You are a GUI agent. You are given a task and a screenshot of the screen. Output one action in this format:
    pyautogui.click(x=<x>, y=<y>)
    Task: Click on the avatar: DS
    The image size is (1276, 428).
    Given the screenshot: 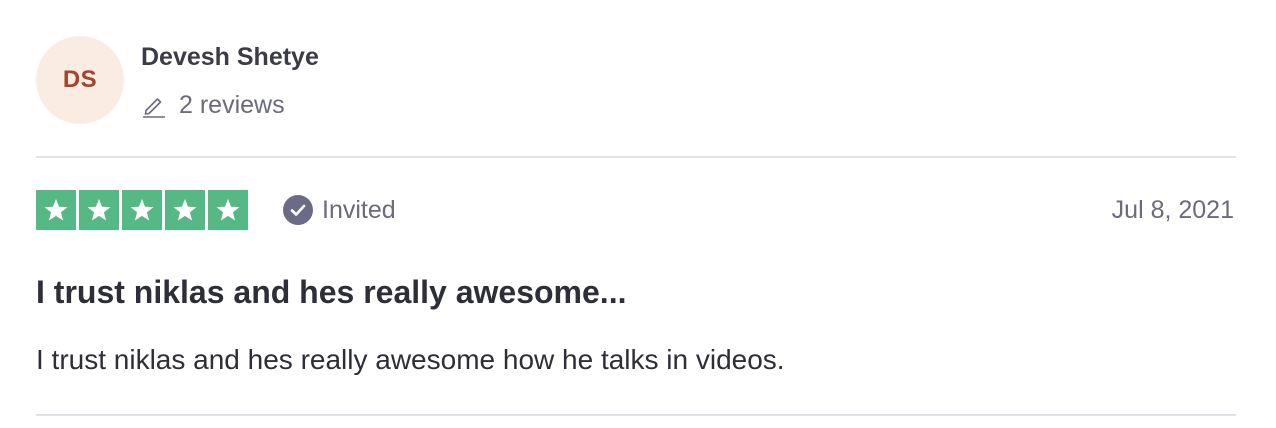 What is the action you would take?
    pyautogui.click(x=80, y=80)
    